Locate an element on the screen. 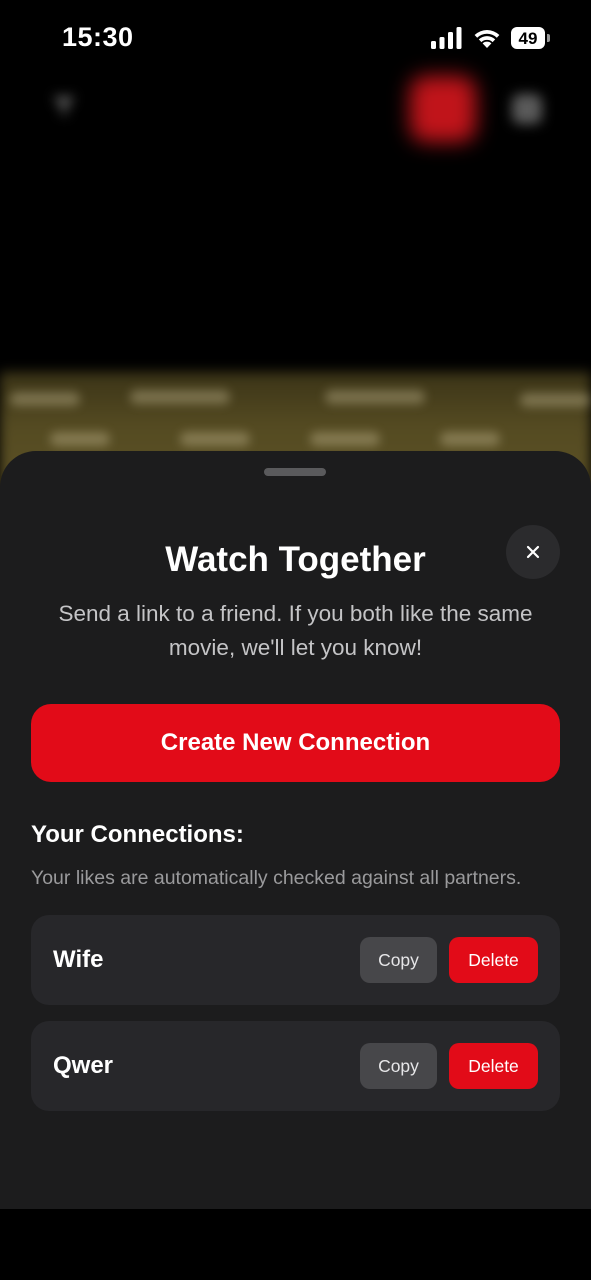 The height and width of the screenshot is (1280, 591). status-icons: 49 is located at coordinates (491, 38).